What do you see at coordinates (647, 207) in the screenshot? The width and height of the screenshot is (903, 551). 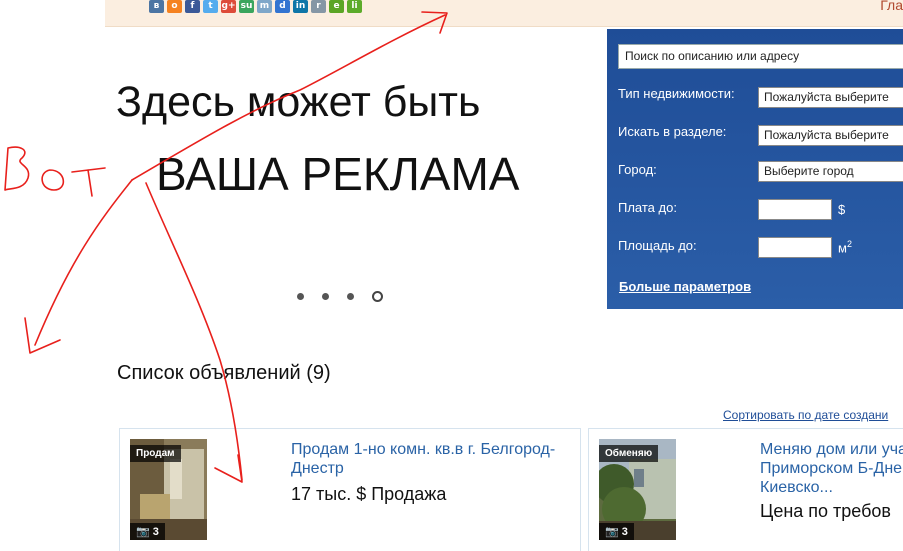 I see `price-label: Плата до:` at bounding box center [647, 207].